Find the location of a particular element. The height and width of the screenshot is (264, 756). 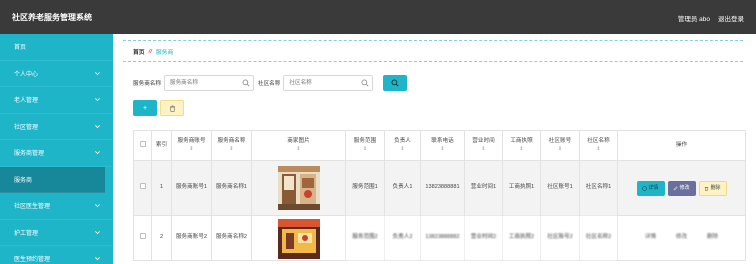

delete-label: 删除 is located at coordinates (715, 187).